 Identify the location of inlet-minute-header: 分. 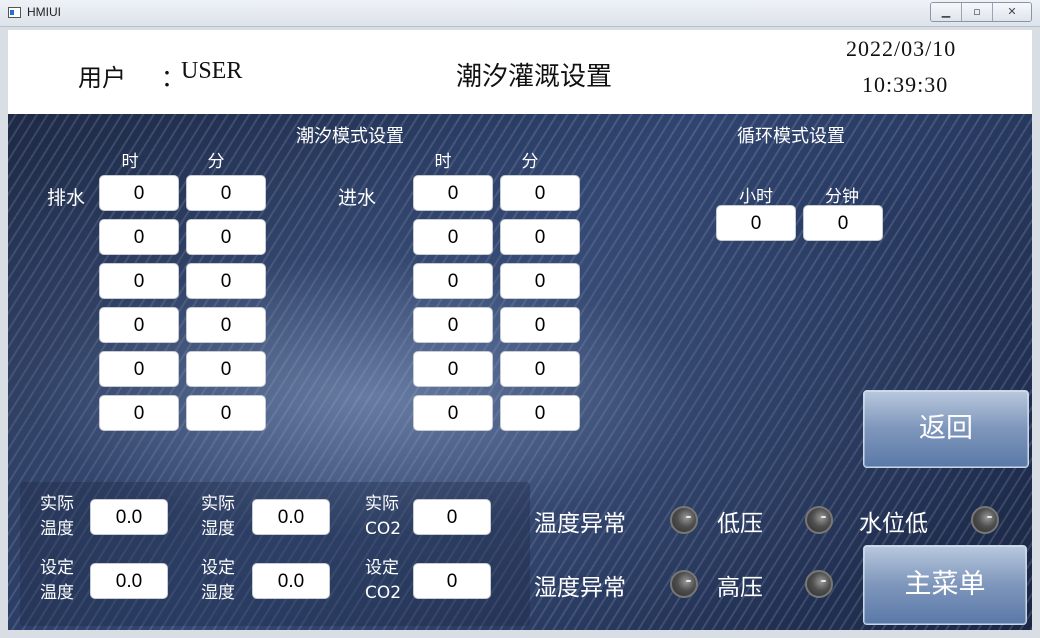
(530, 162).